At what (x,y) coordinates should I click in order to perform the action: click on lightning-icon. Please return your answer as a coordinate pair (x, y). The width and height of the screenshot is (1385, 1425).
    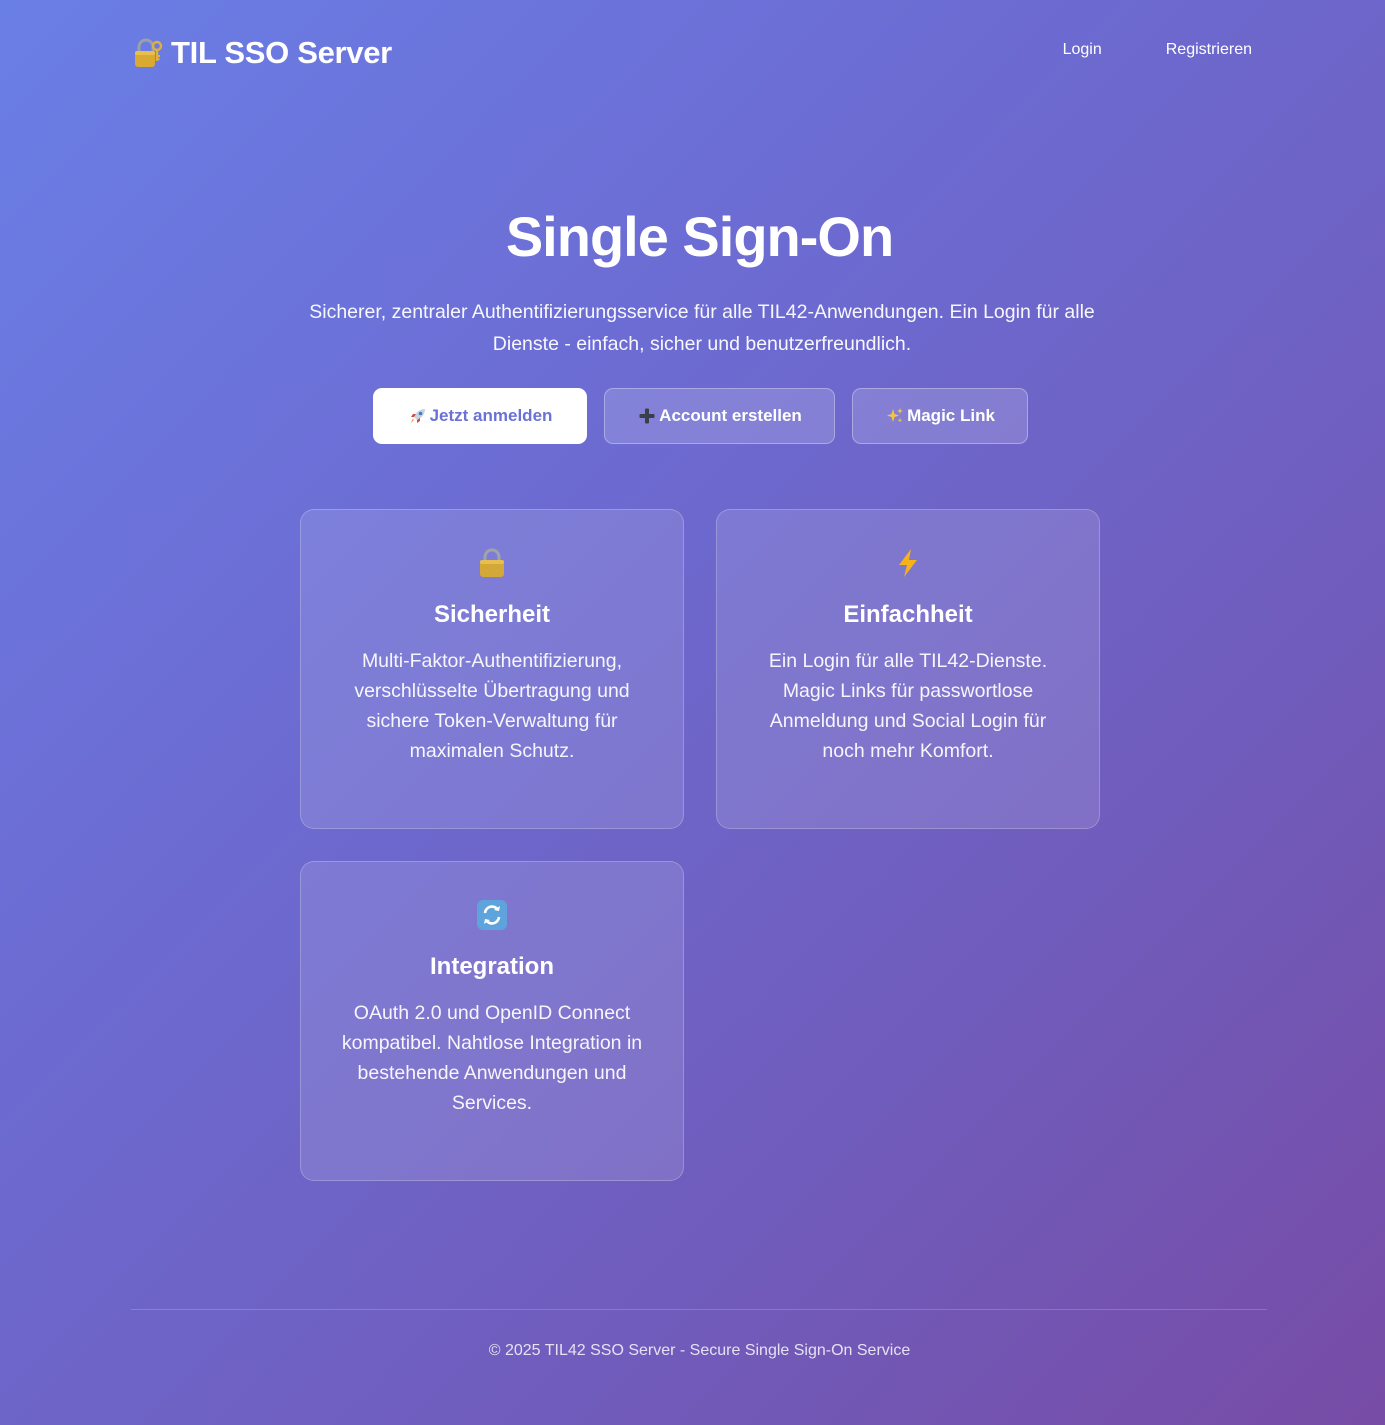
    Looking at the image, I should click on (908, 563).